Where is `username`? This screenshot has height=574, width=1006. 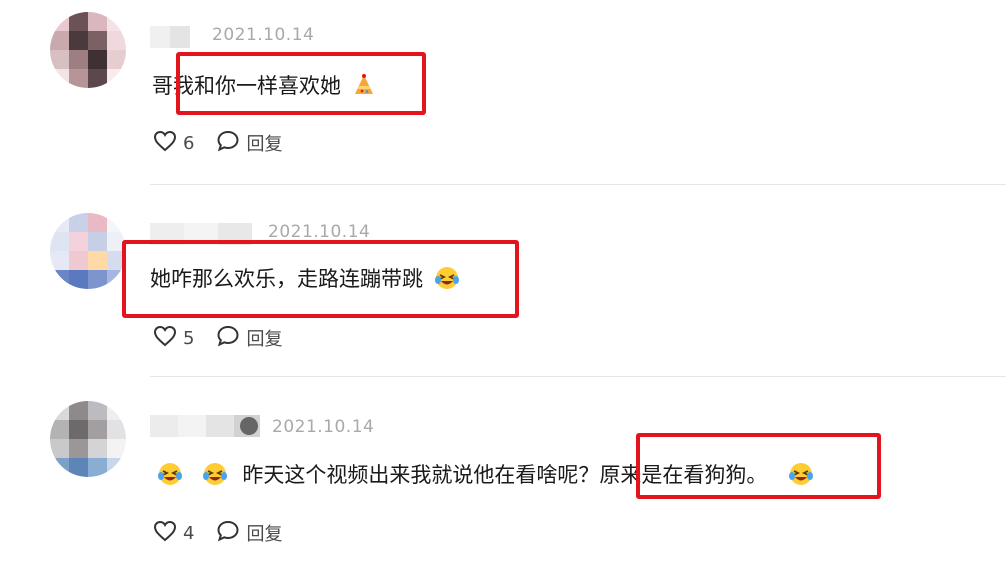
username is located at coordinates (170, 37).